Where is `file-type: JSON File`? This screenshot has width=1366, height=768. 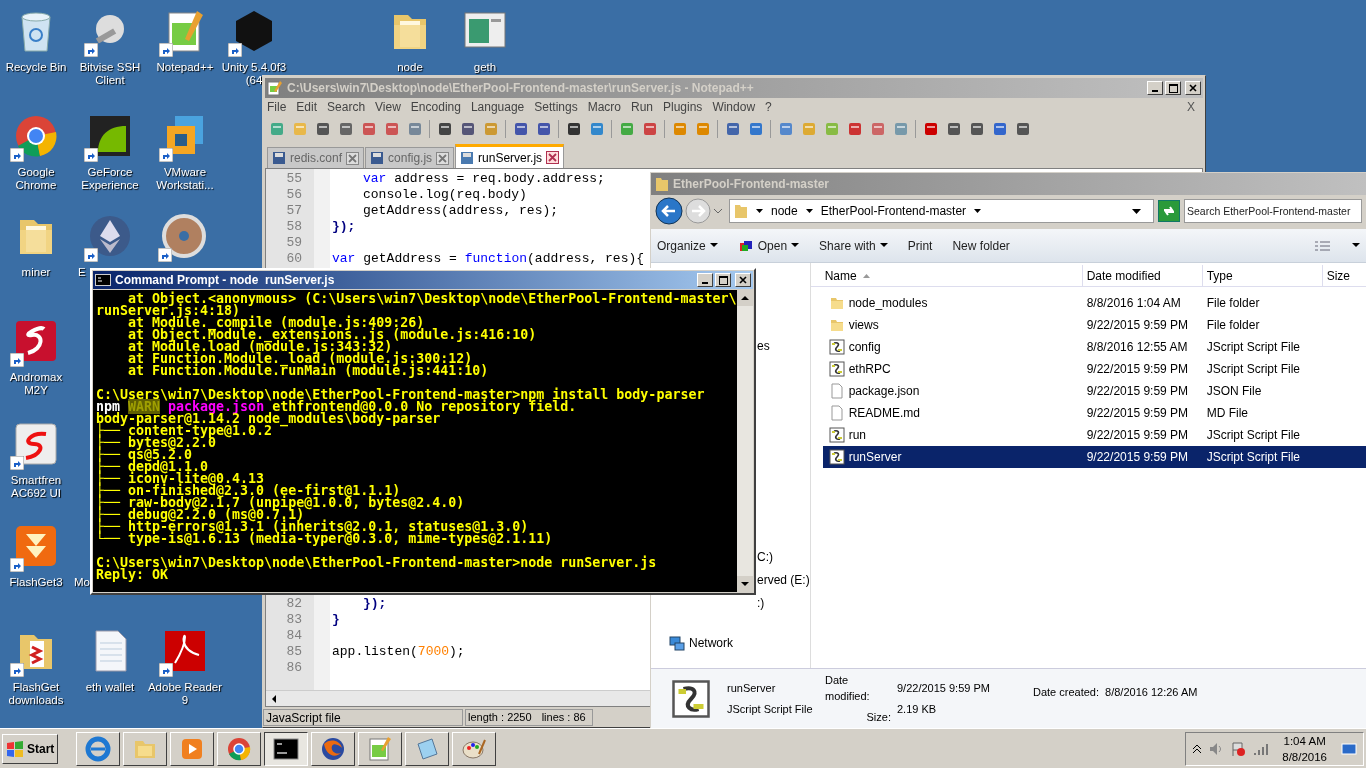
file-type: JSON File is located at coordinates (1234, 391).